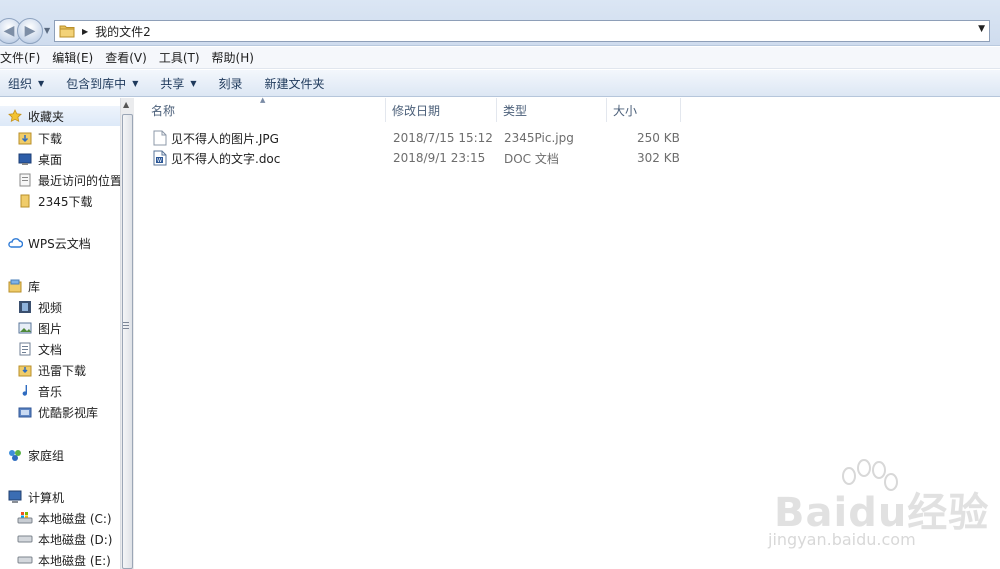 The width and height of the screenshot is (1000, 569). I want to click on watermark-url: jingyan.baidu.com, so click(842, 539).